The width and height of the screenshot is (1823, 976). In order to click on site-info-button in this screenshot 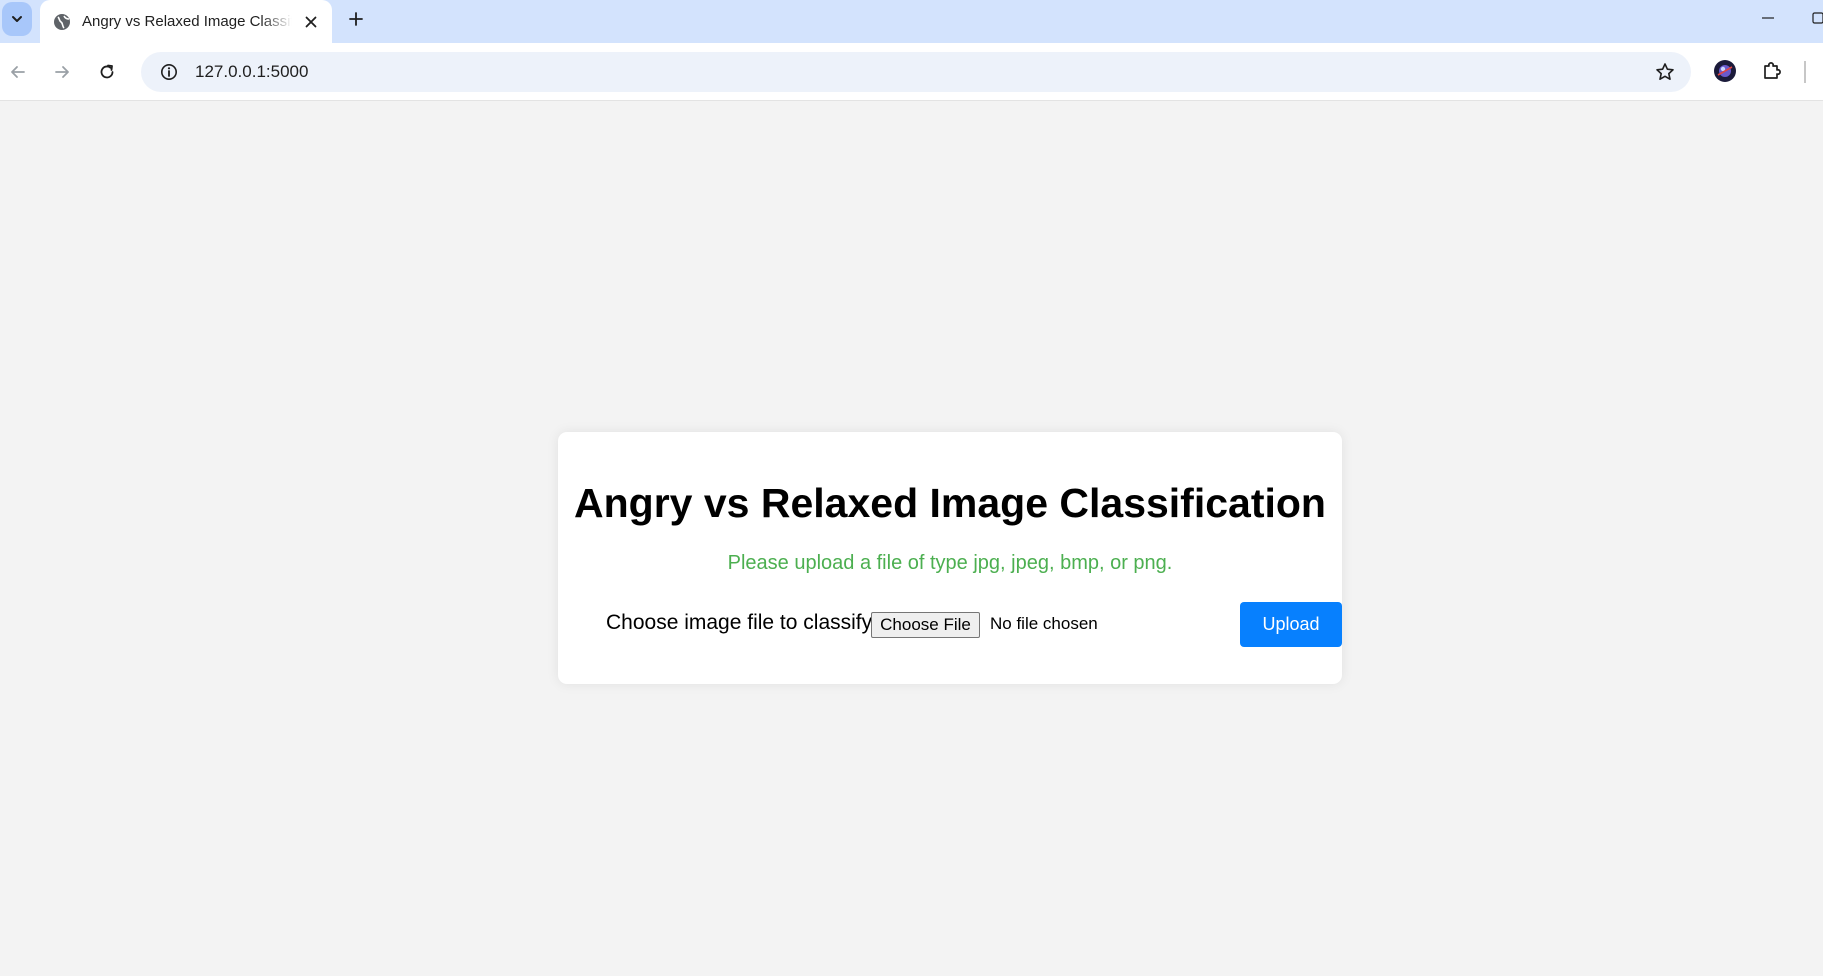, I will do `click(169, 72)`.